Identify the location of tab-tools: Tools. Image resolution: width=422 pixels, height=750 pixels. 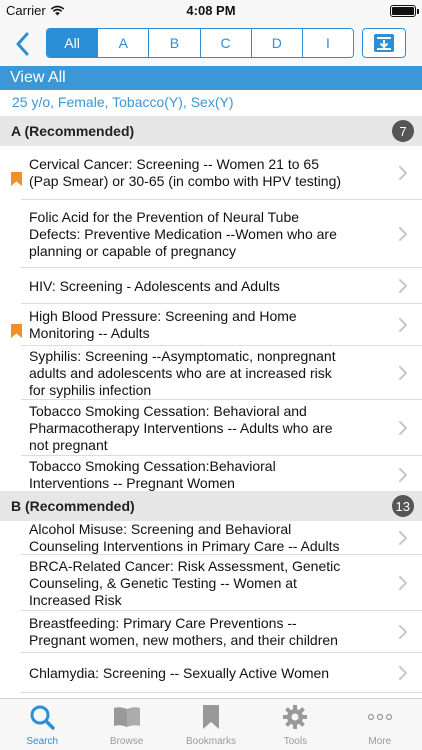
(295, 724).